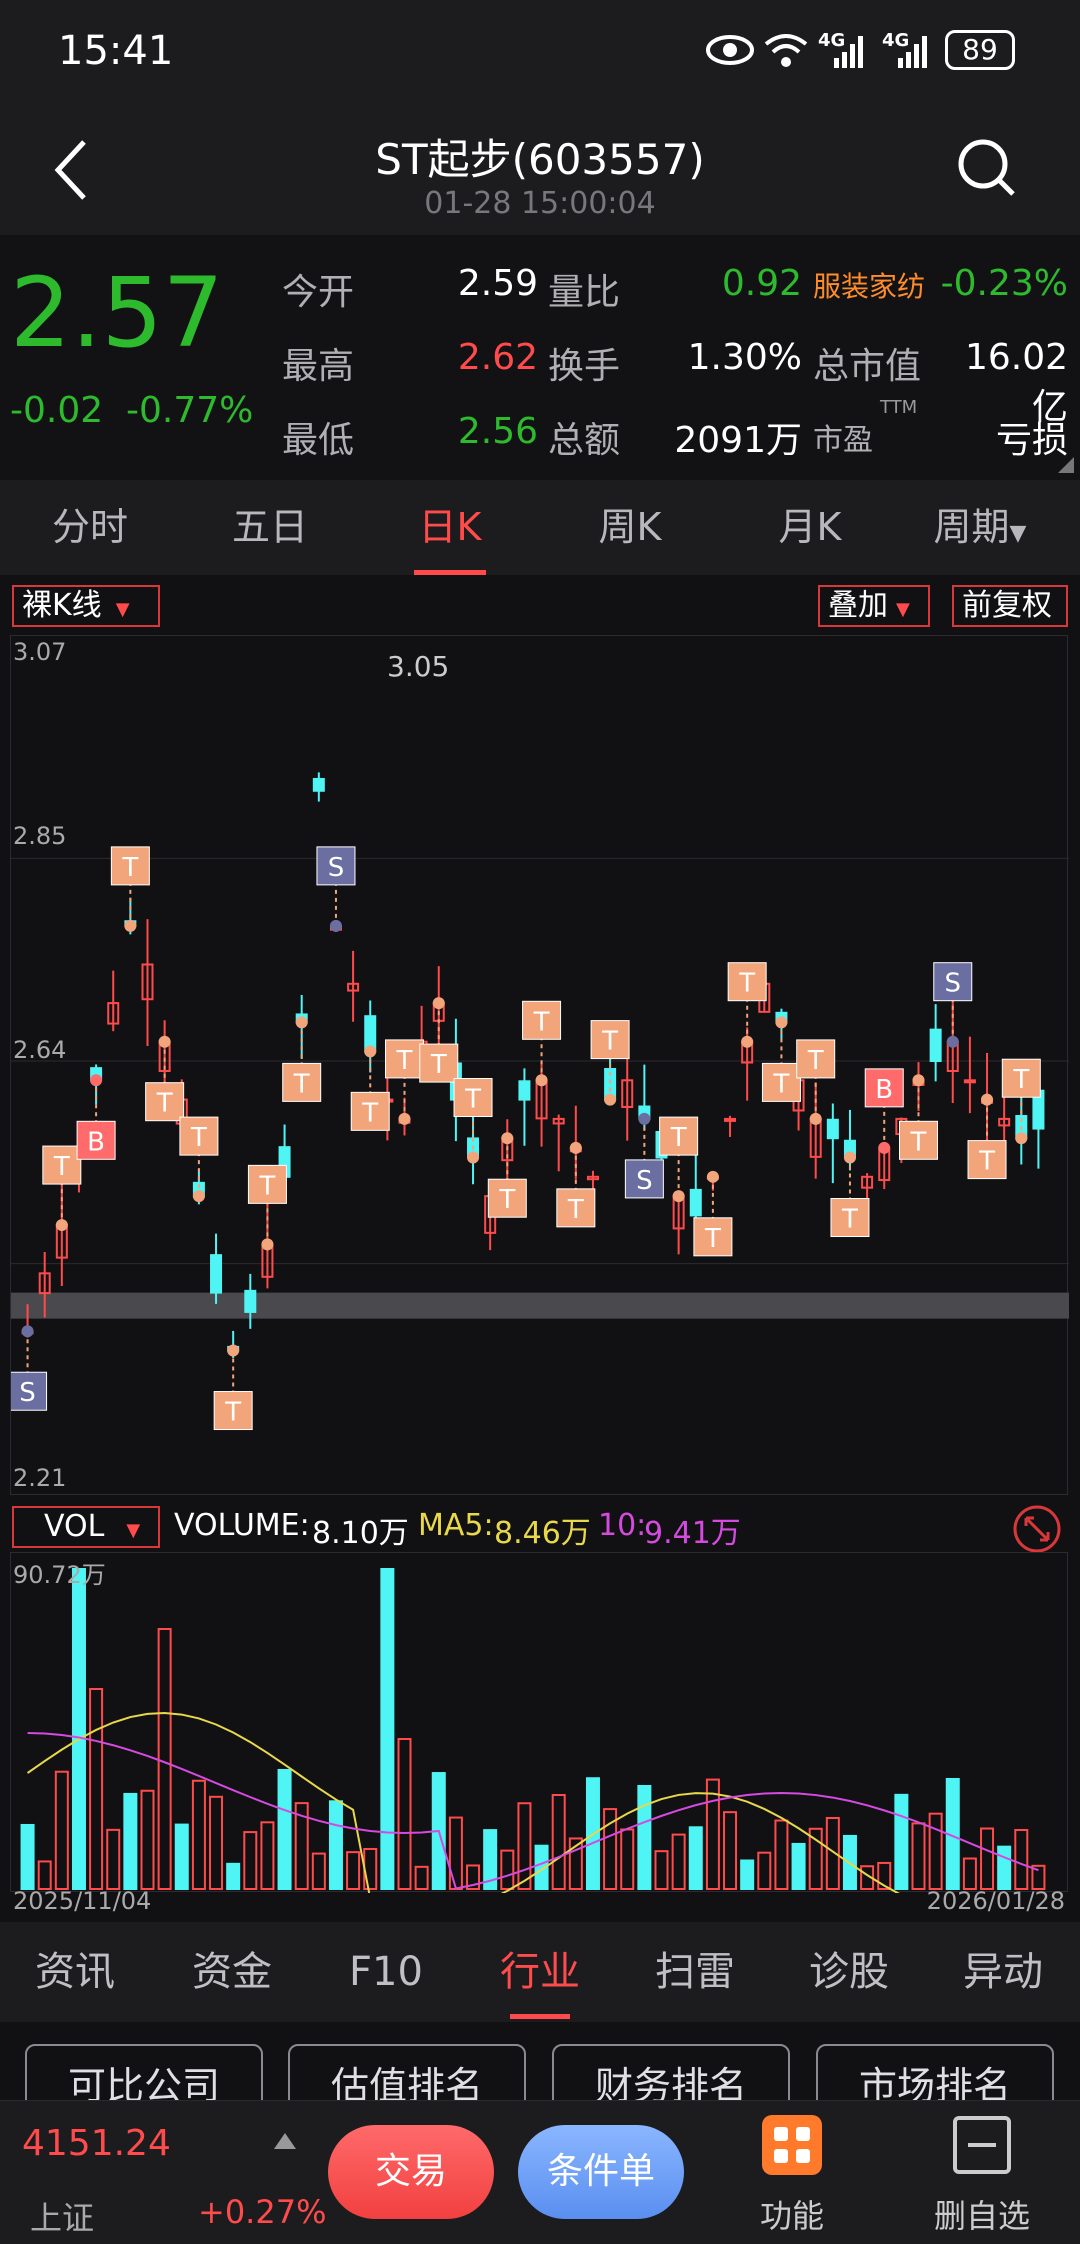  I want to click on search-icon, so click(987, 168).